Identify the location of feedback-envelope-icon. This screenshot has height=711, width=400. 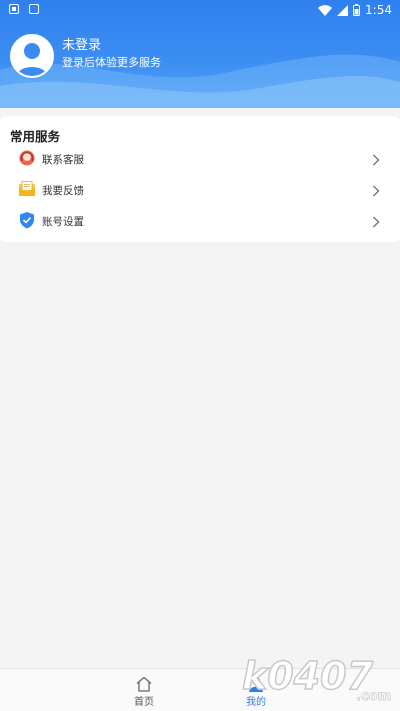
(27, 188).